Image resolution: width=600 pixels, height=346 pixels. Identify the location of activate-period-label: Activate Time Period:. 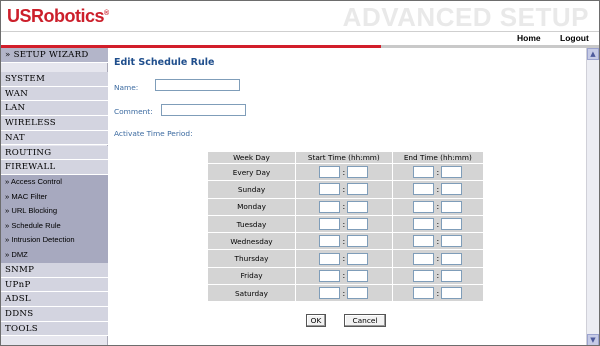
(153, 133).